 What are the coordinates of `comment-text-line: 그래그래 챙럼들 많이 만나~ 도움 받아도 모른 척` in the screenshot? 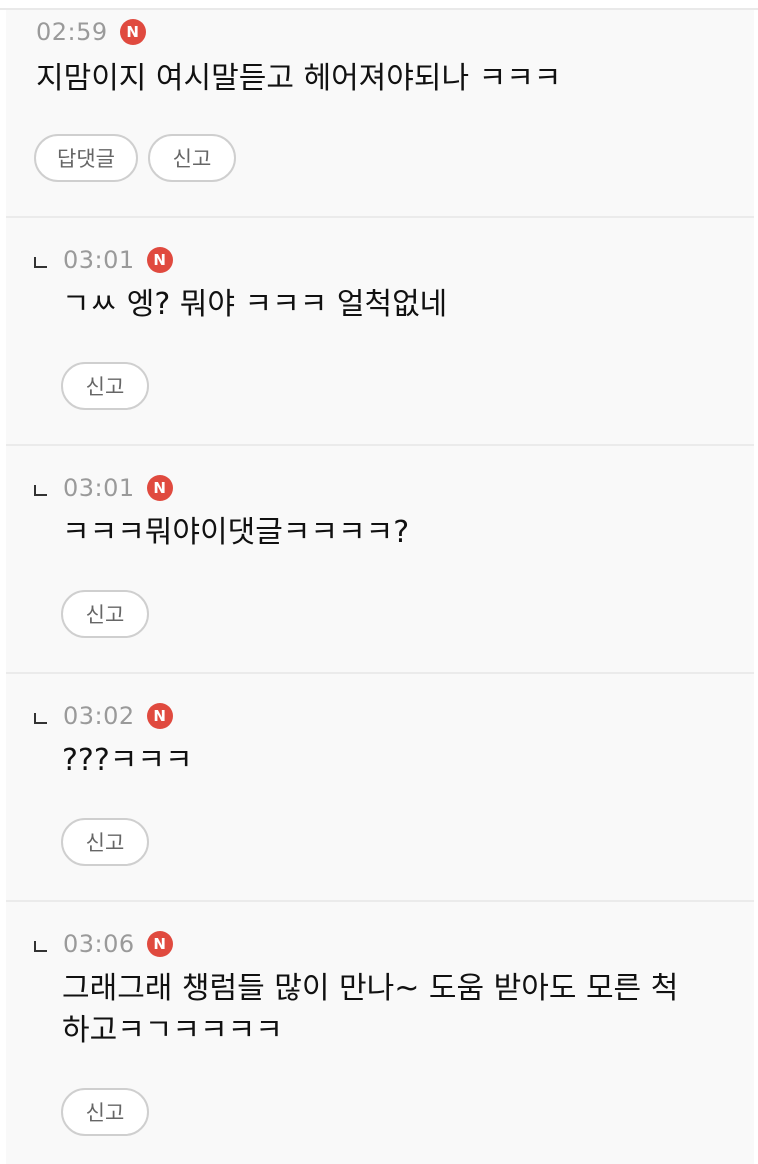 It's located at (370, 988).